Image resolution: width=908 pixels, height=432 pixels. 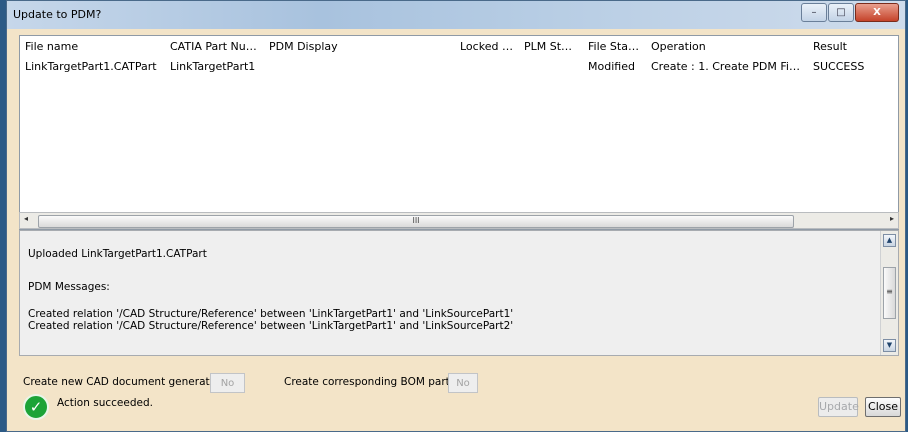 I want to click on horizontal-scroll-thumb: III, so click(x=416, y=221).